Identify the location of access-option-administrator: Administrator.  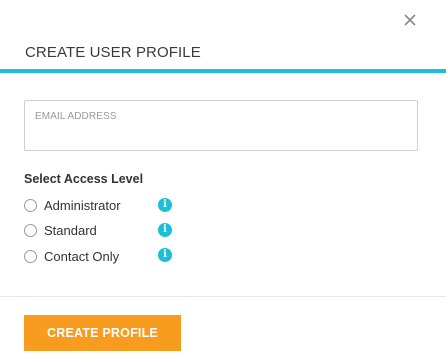
(72, 205).